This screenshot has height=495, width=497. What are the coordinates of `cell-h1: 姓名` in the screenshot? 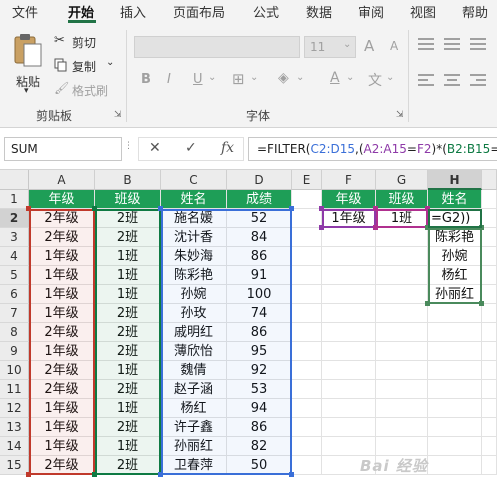 It's located at (455, 199).